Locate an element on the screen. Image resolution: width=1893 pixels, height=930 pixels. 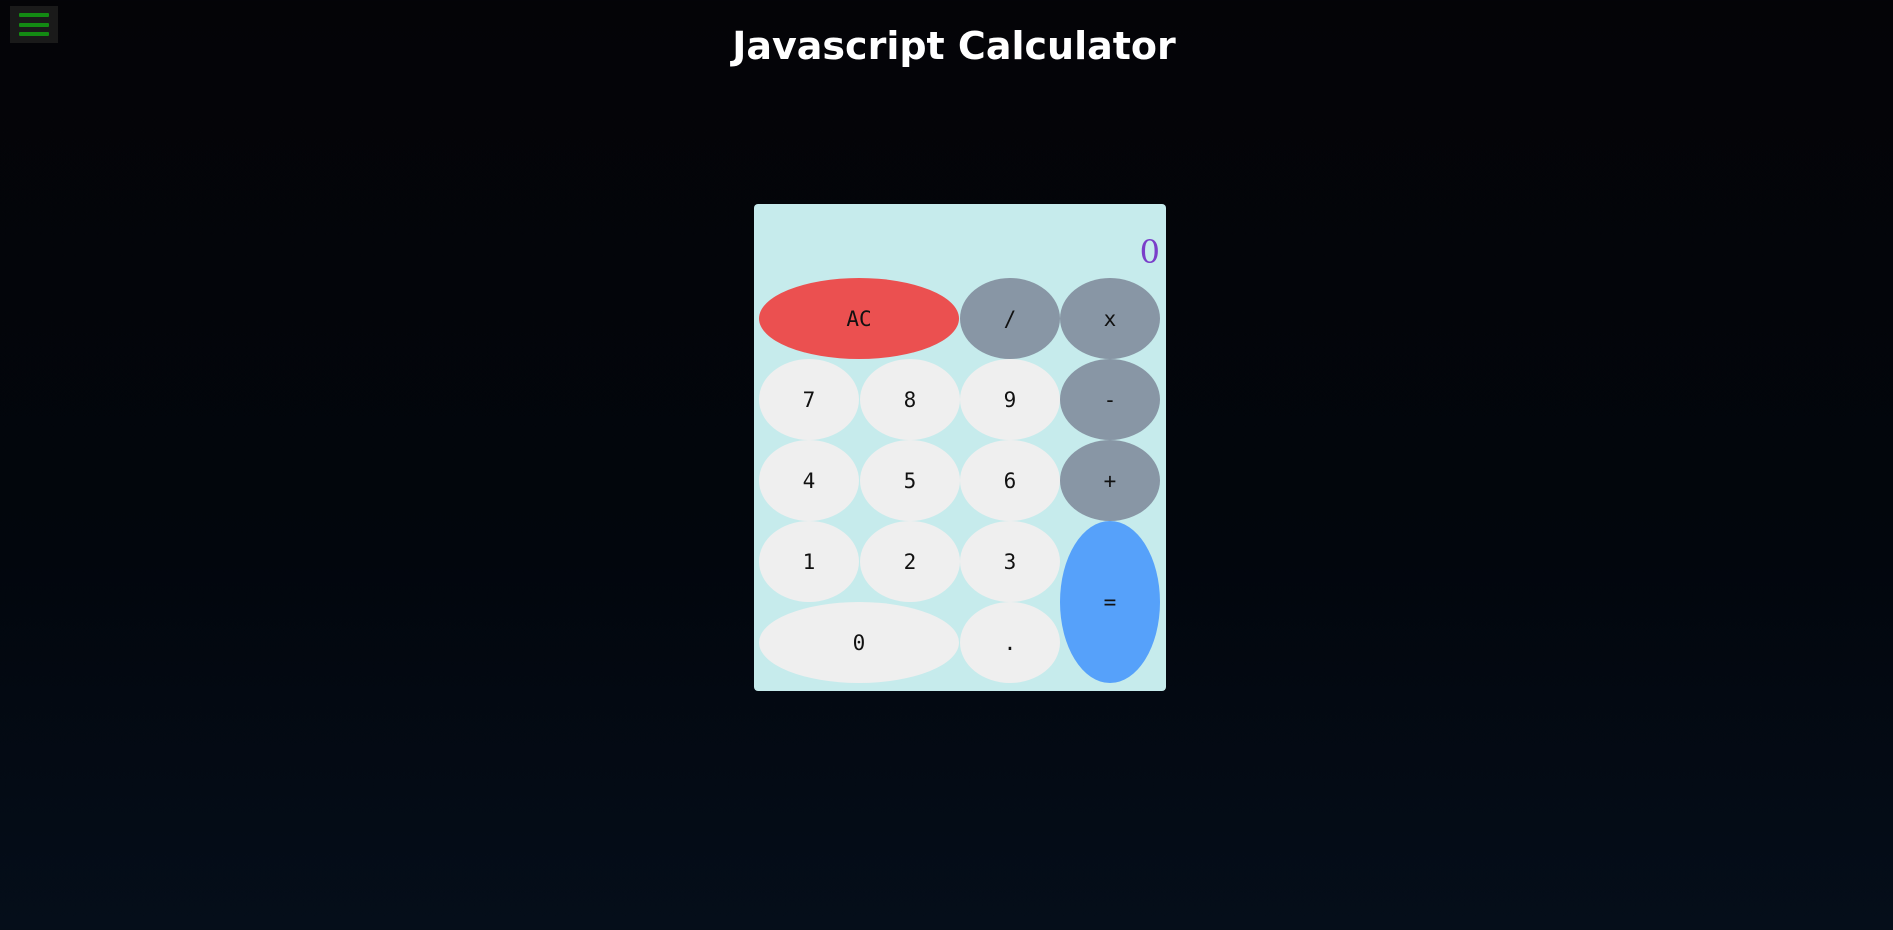
clear-button: AC is located at coordinates (859, 318).